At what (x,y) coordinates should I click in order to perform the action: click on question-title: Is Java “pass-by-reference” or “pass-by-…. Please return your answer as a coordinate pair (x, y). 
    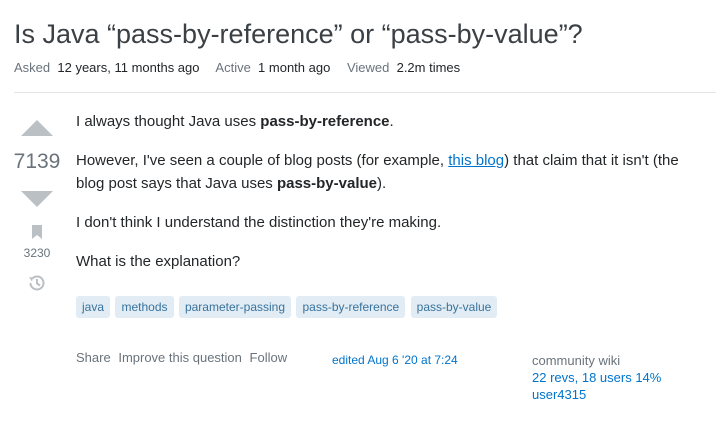
    Looking at the image, I should click on (298, 34).